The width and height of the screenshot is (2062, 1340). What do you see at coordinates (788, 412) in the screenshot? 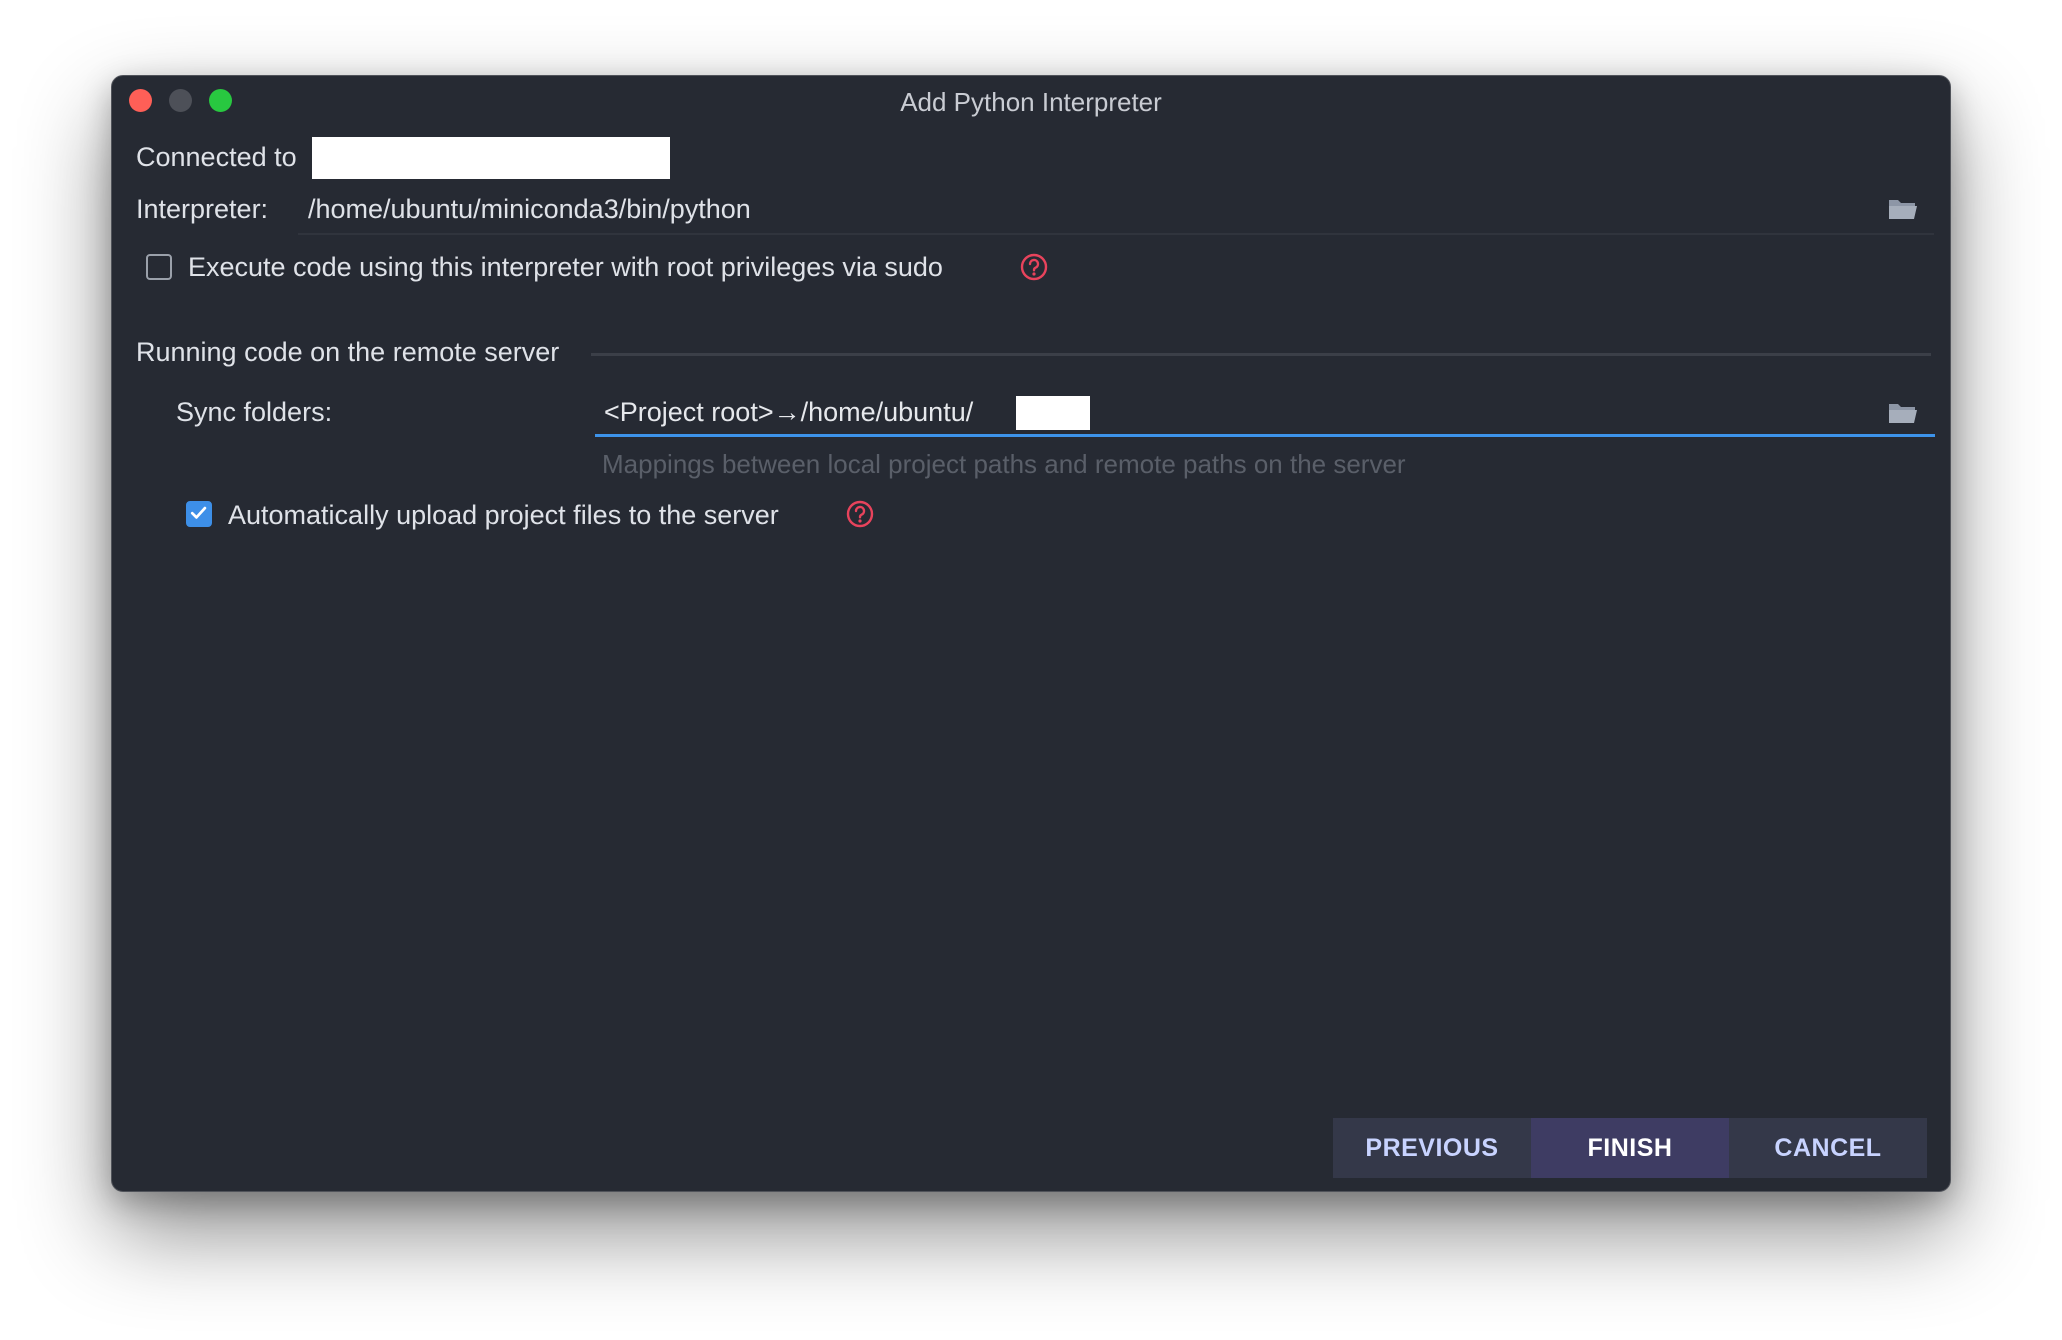
I see `sync-folders-field: <Project root>→/home/ubuntu/` at bounding box center [788, 412].